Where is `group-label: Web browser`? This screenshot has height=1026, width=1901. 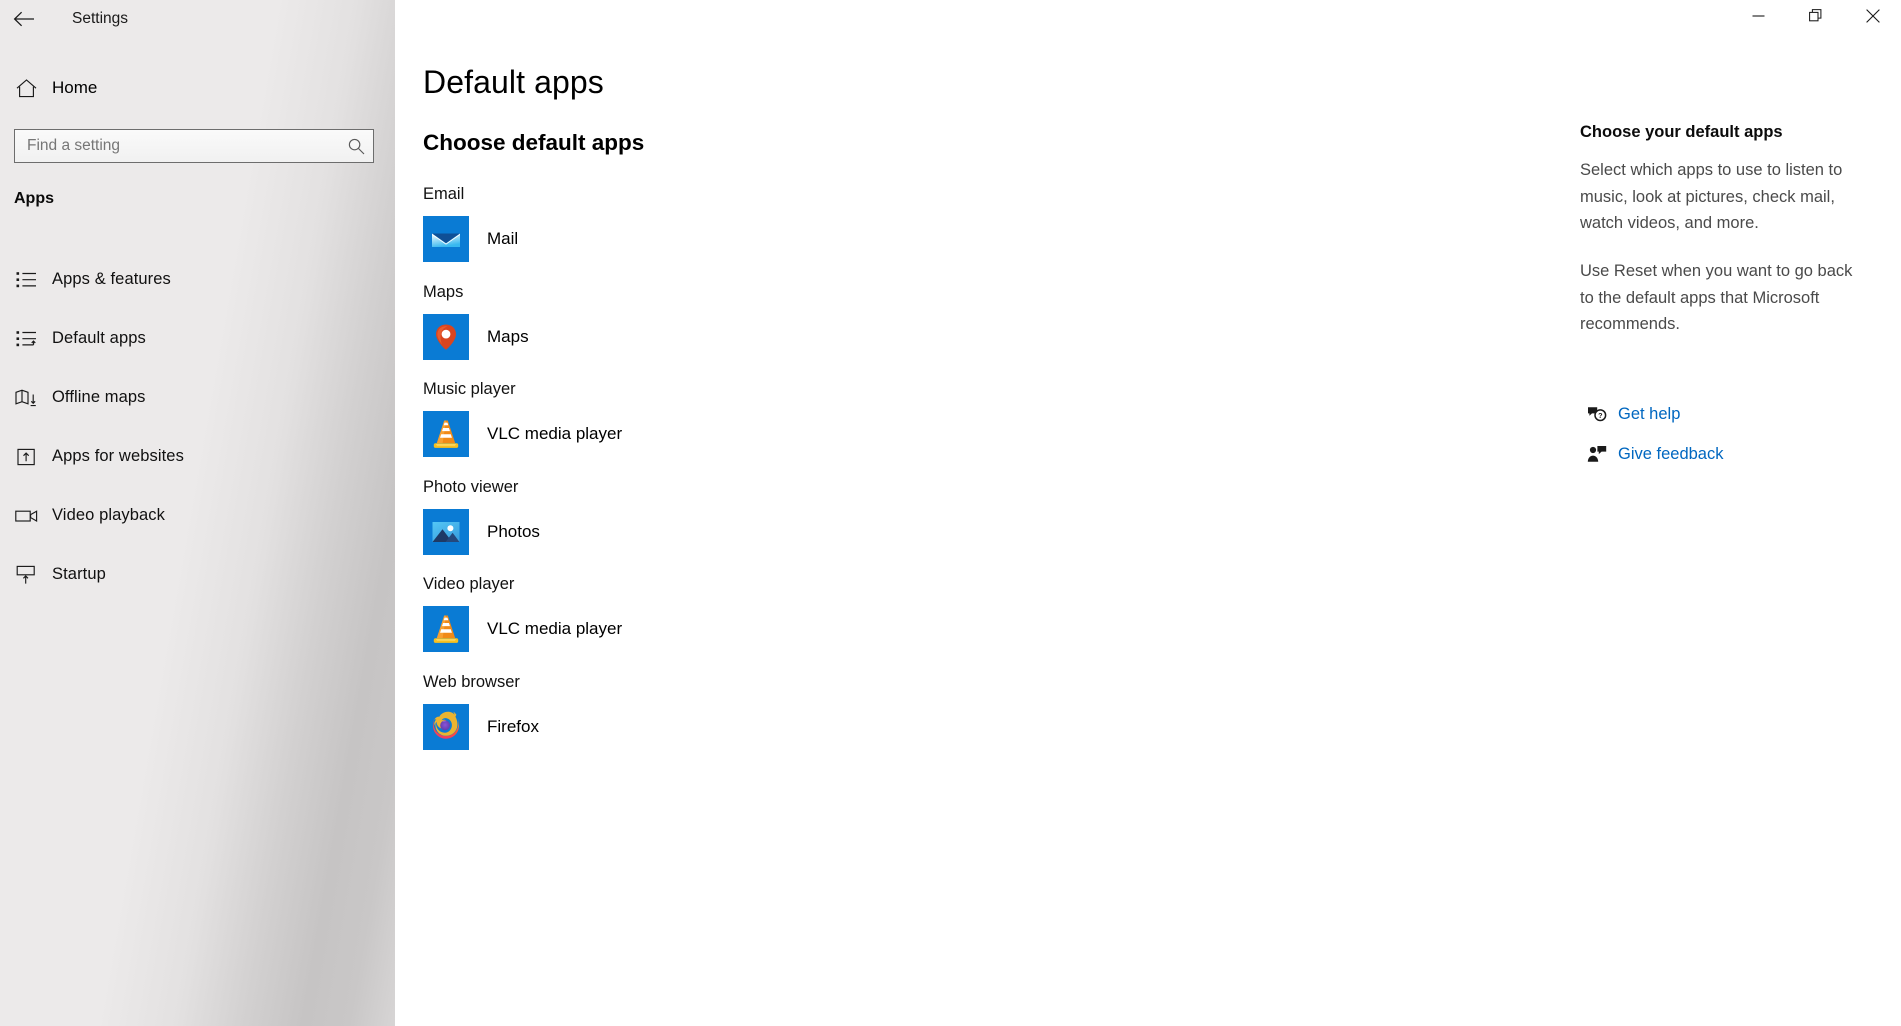
group-label: Web browser is located at coordinates (471, 681).